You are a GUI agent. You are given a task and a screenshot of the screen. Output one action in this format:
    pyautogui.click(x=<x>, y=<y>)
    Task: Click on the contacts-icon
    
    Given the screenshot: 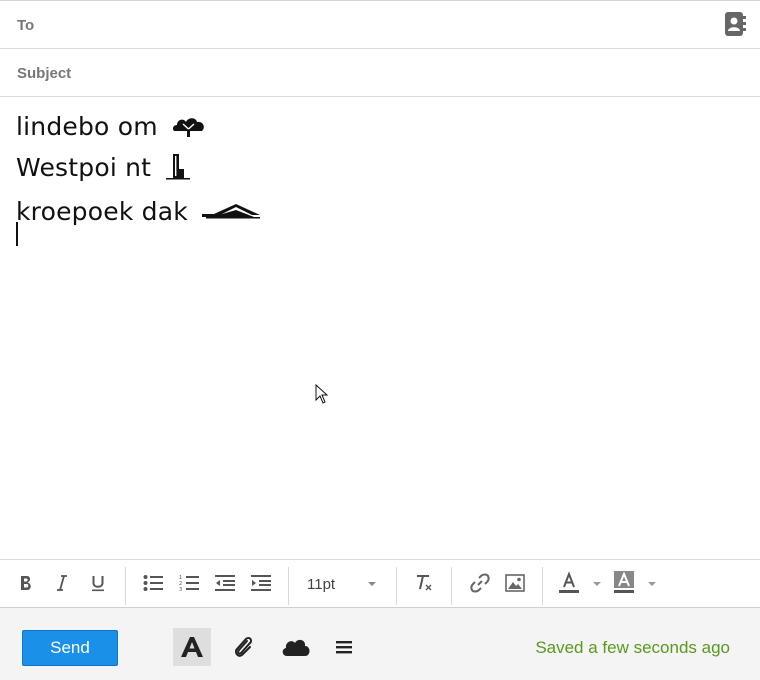 What is the action you would take?
    pyautogui.click(x=735, y=24)
    